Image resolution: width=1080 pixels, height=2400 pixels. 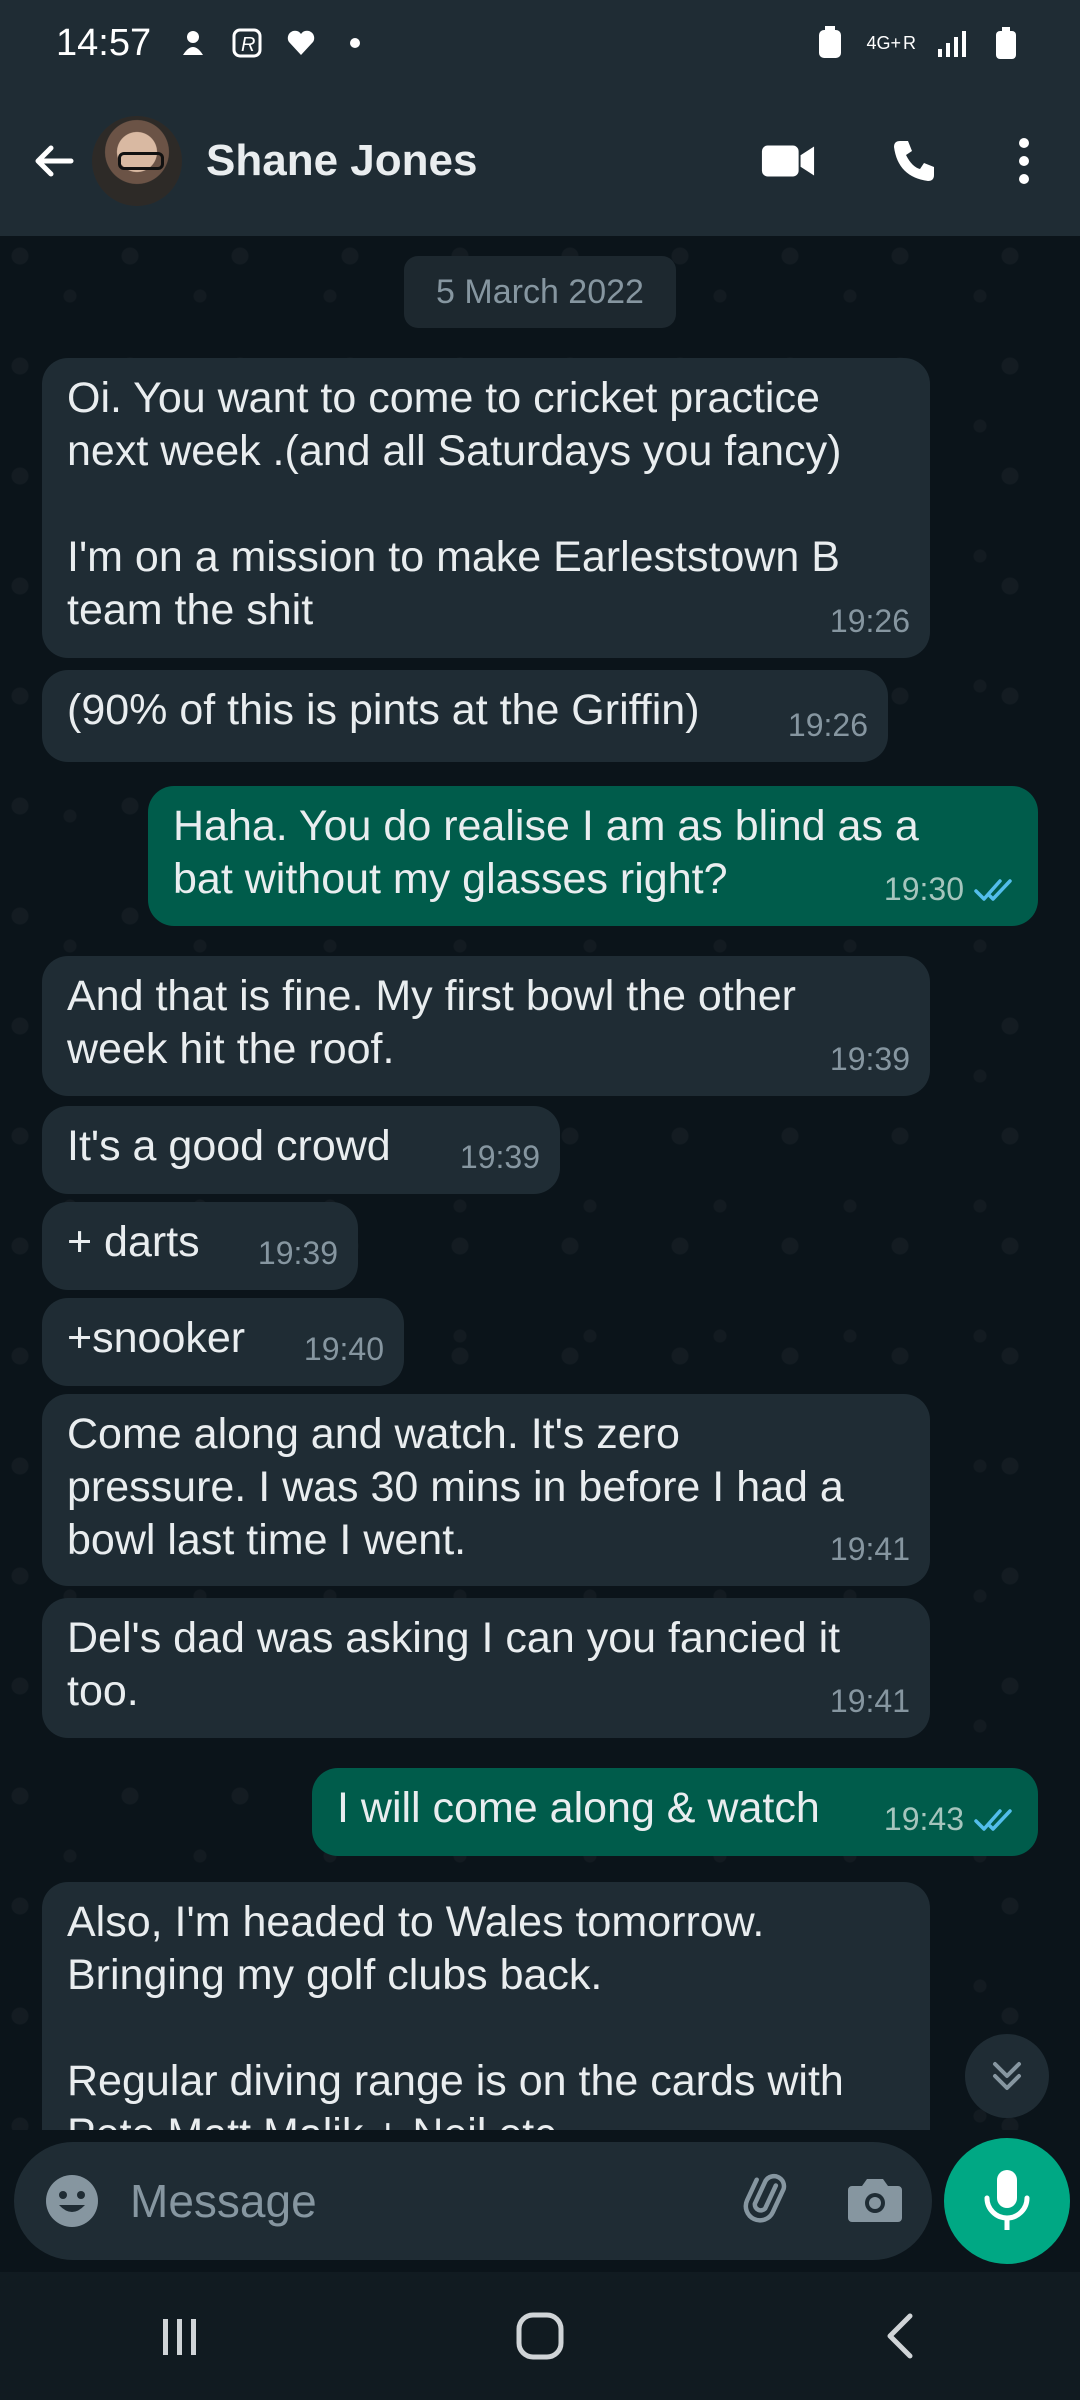 I want to click on scroll-to-bottom-button, so click(x=1007, y=2076).